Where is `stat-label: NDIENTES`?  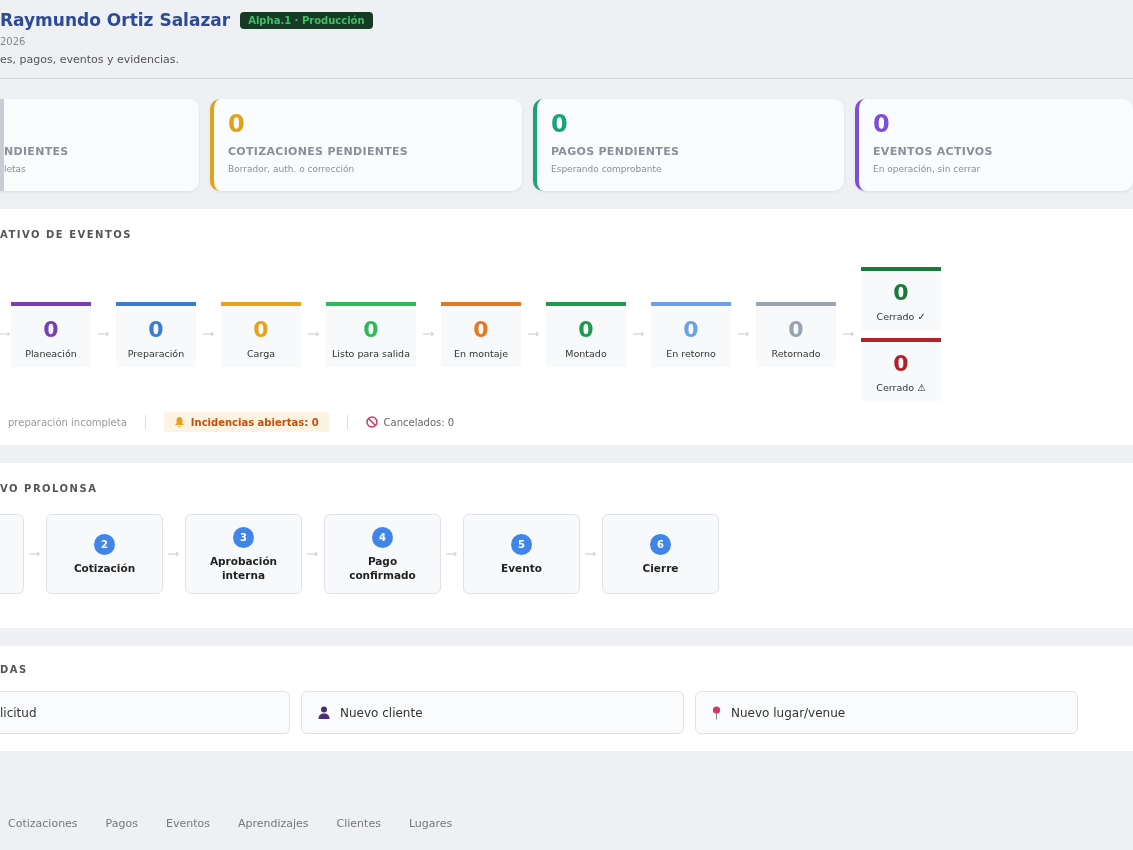 stat-label: NDIENTES is located at coordinates (37, 151).